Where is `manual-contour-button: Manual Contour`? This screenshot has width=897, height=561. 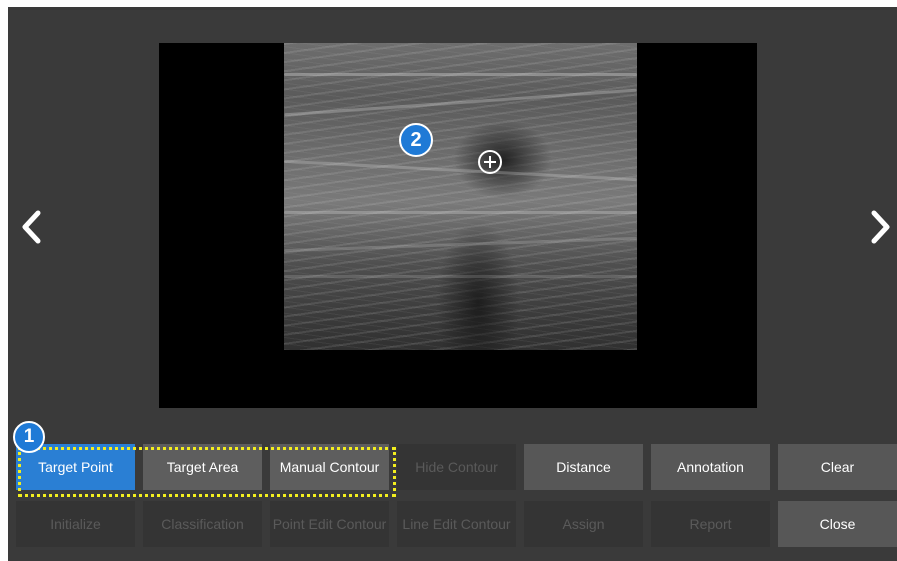 manual-contour-button: Manual Contour is located at coordinates (329, 467).